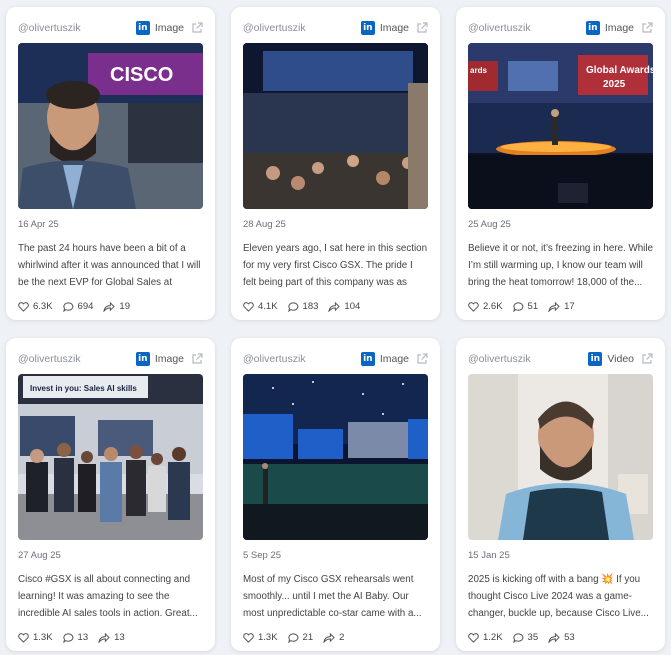 This screenshot has height=655, width=671. I want to click on post-date: 15 Jan 25, so click(489, 555).